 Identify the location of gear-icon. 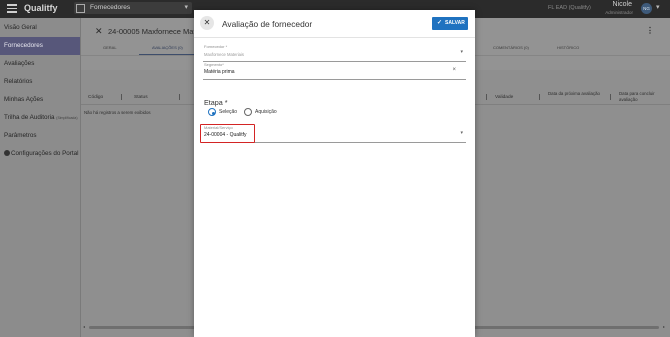
(7, 153).